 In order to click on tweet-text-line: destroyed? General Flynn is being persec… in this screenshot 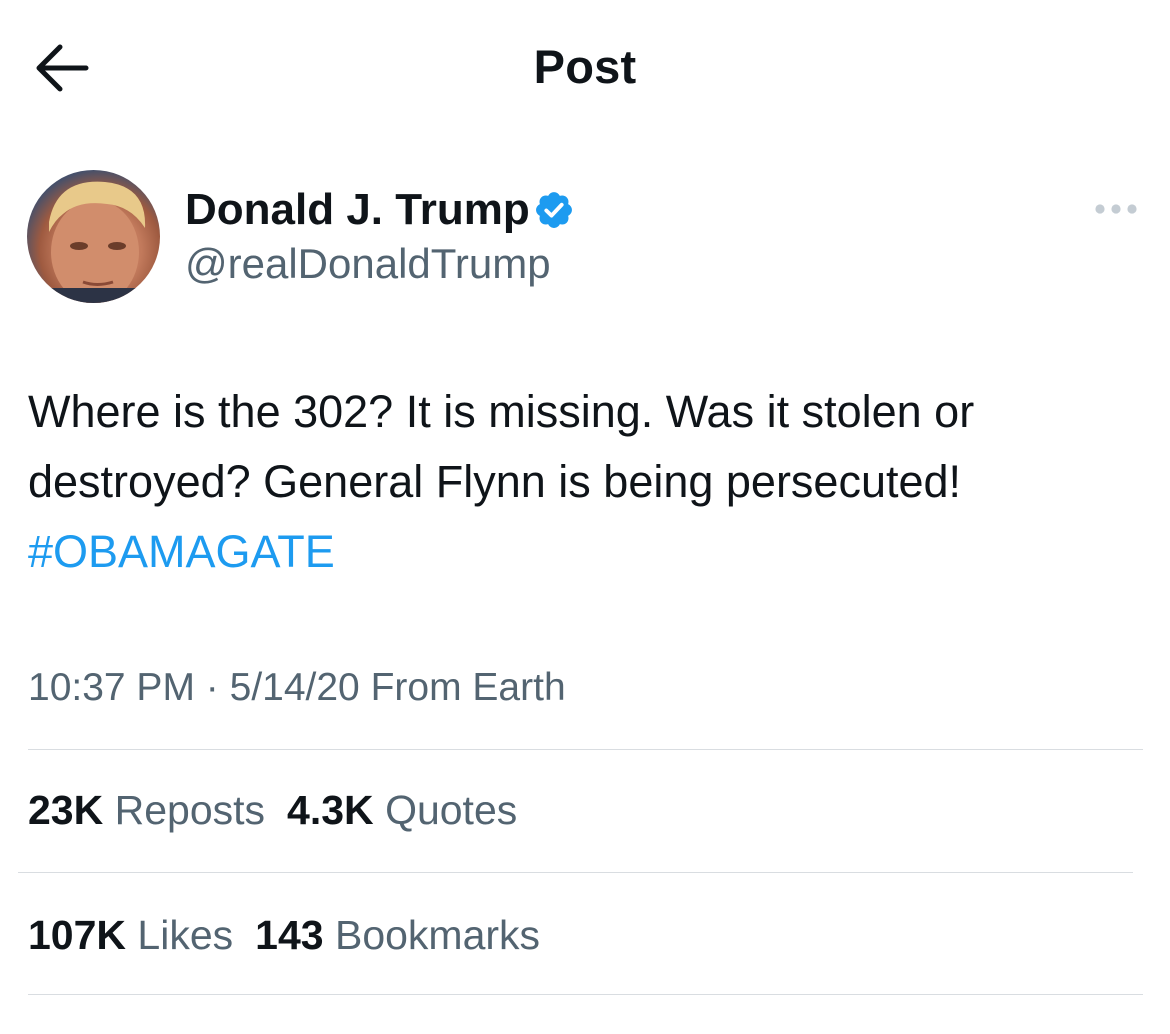, I will do `click(495, 481)`.